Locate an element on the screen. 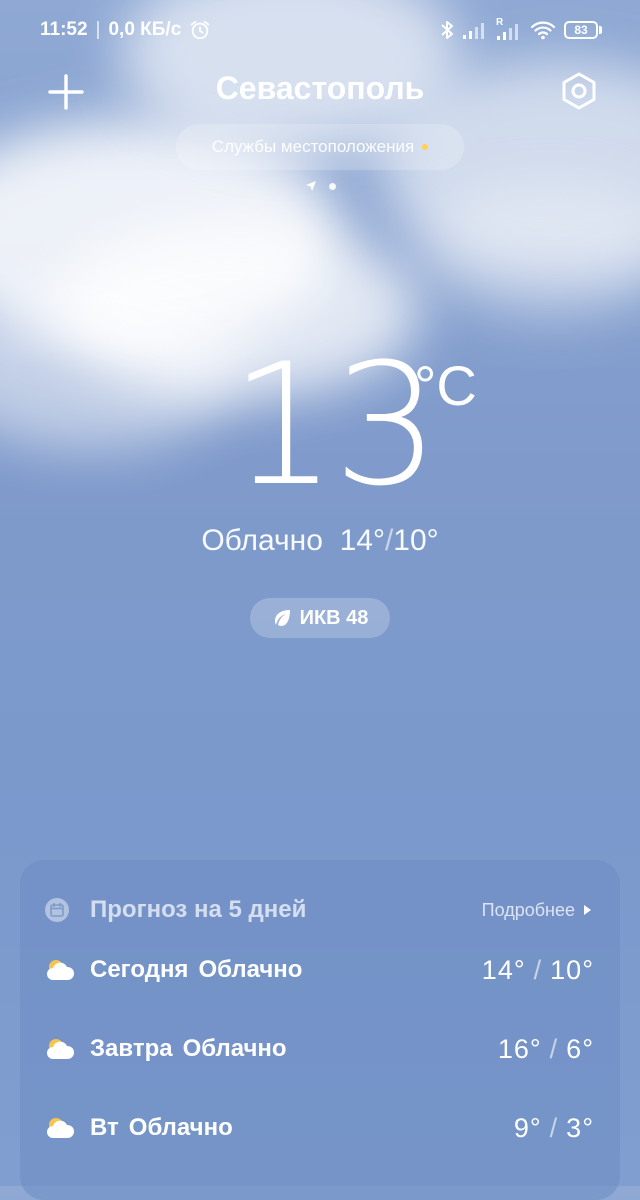 The width and height of the screenshot is (640, 1200). top-bar: Севастополь is located at coordinates (320, 92).